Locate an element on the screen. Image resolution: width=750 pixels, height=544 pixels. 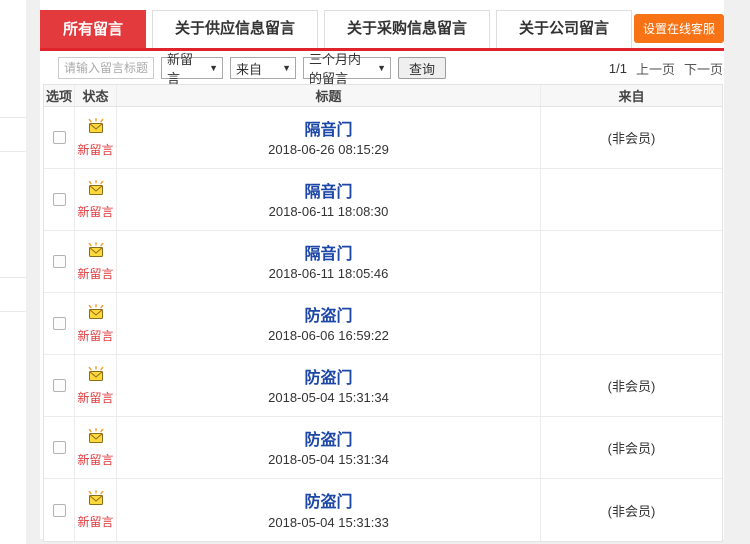
from-select-value: 来自 is located at coordinates (249, 69).